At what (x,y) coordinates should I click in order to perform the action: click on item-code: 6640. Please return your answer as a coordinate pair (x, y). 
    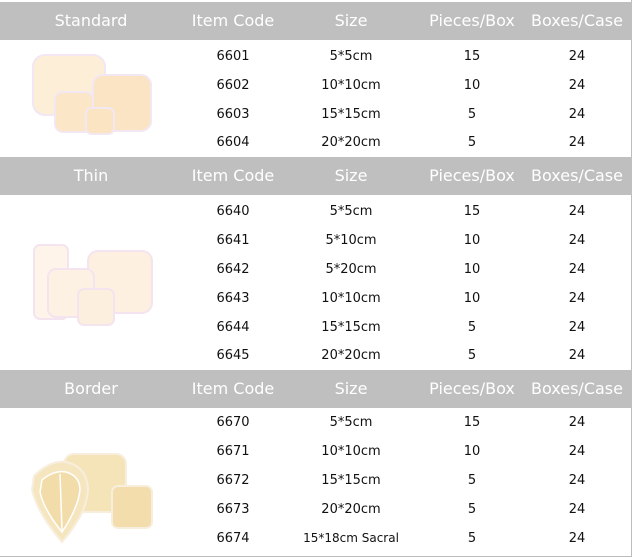
    Looking at the image, I should click on (233, 211).